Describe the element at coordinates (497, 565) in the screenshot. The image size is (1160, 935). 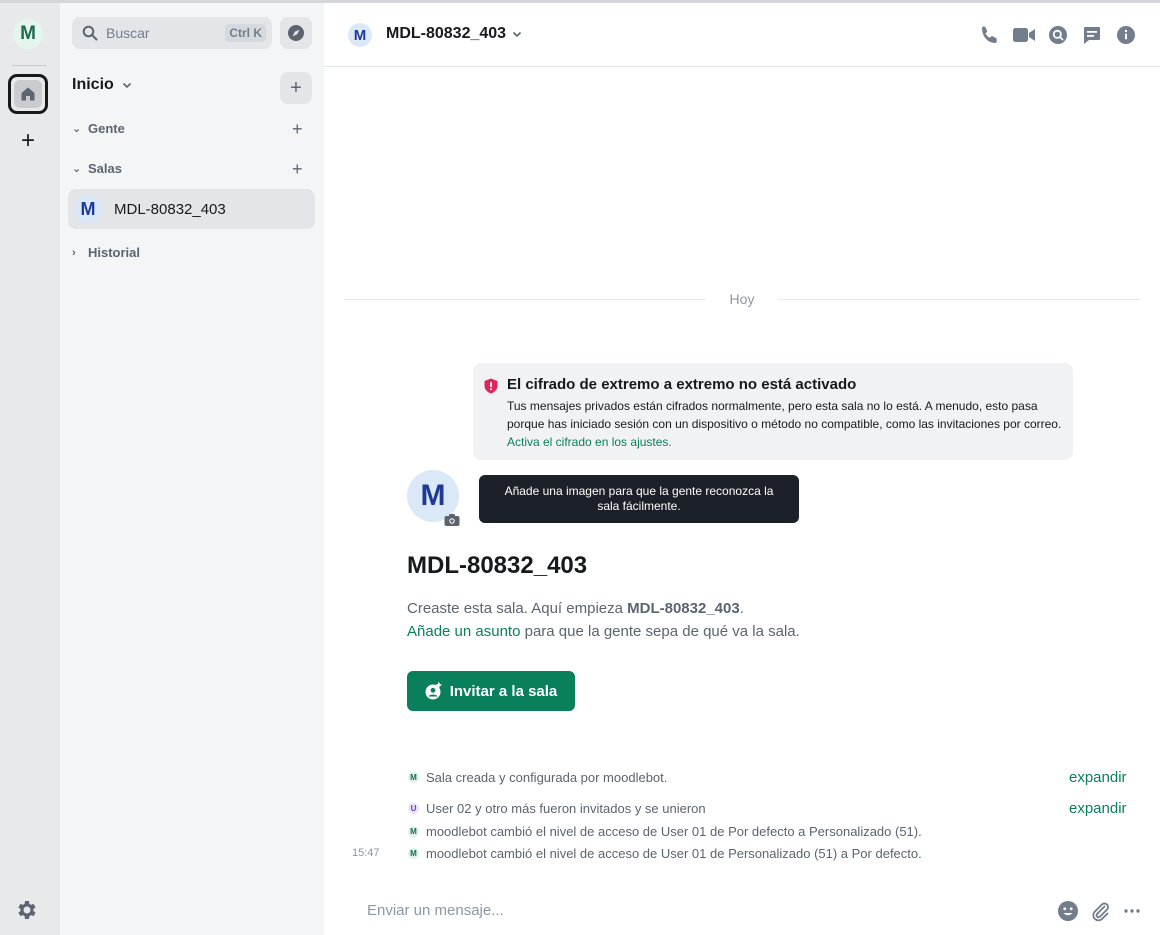
I see `room-intro-title: MDL-80832_403` at that location.